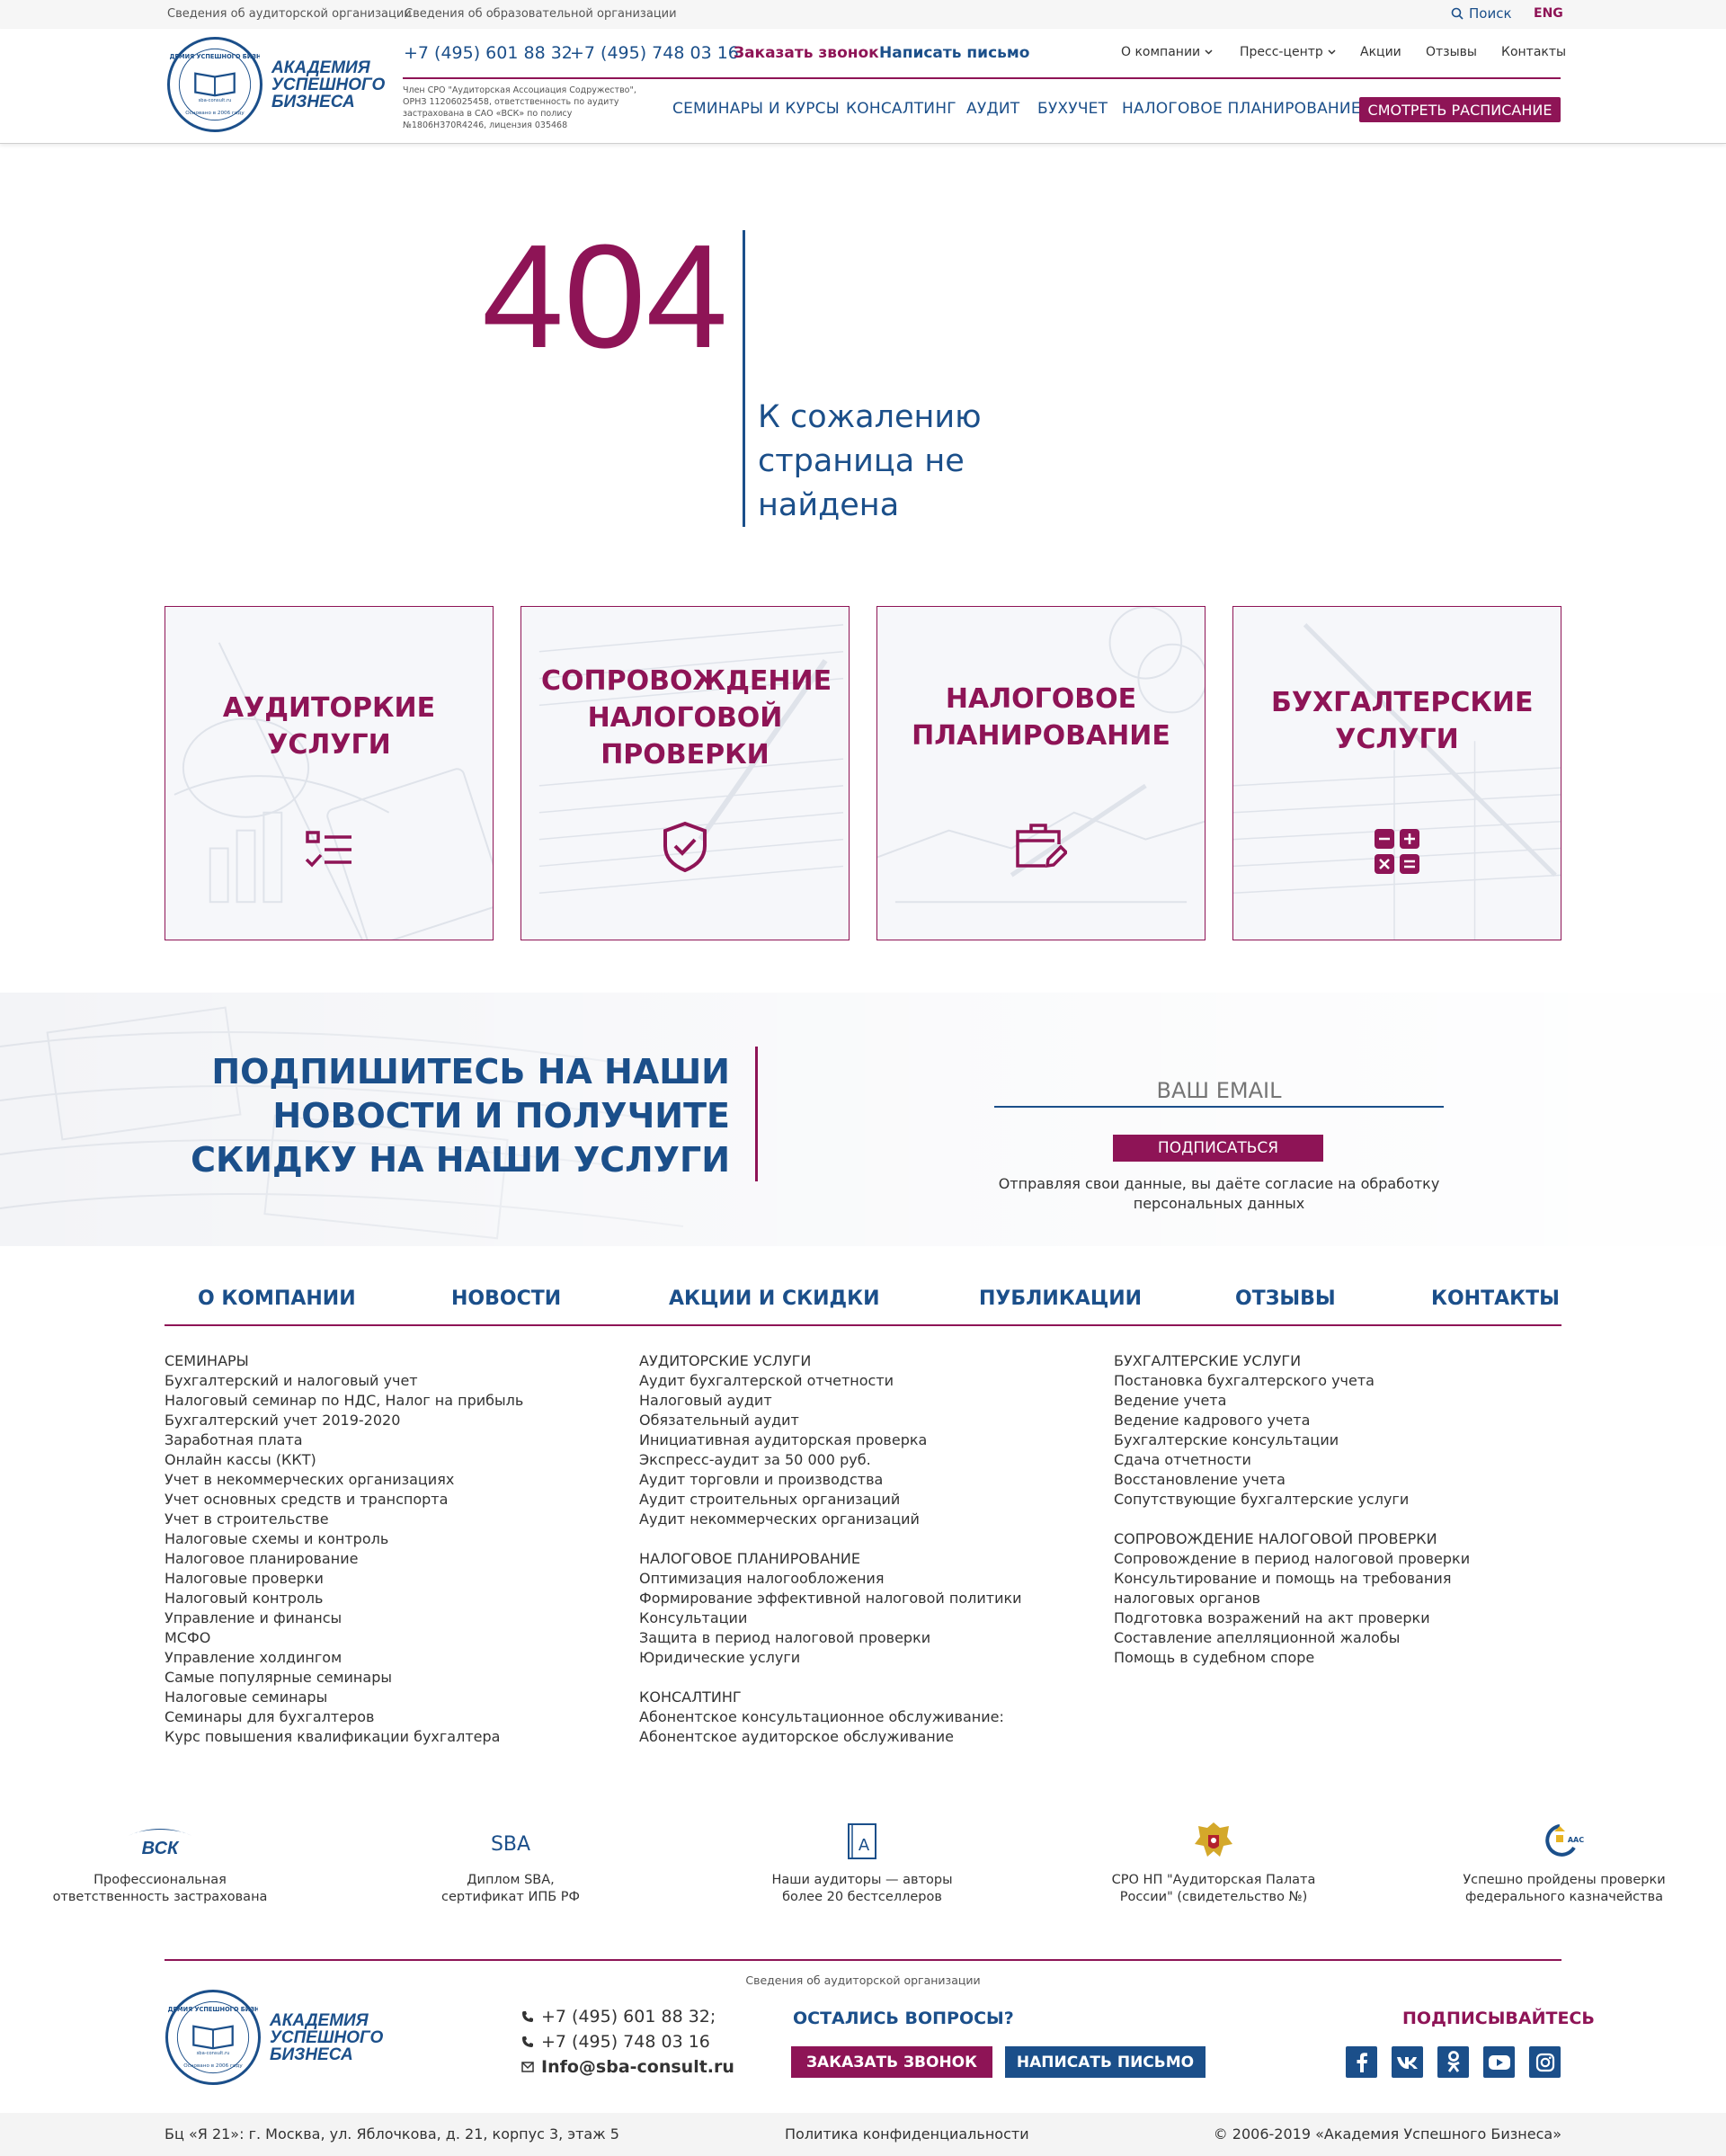 The image size is (1726, 2156). Describe the element at coordinates (1105, 2062) in the screenshot. I see `footer-write-letter-button: НАПИСАТЬ ПИСЬМО` at that location.